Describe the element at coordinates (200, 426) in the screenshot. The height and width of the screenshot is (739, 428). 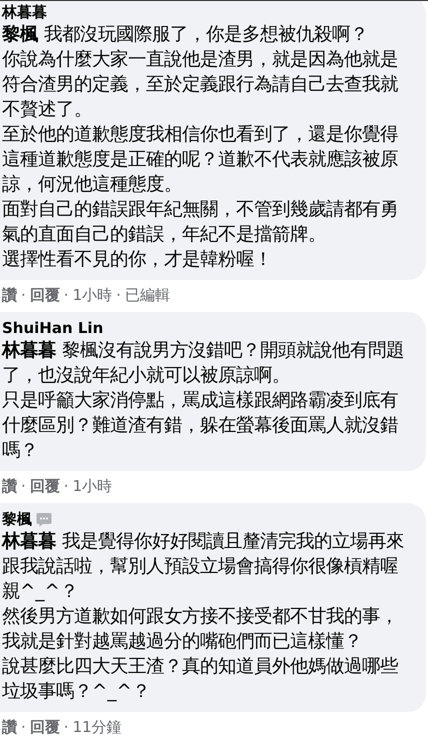
I see `comment-text: 只是呼籲大家消停點，罵成這樣跟網路霸凌到底有什麼區別？難道渣有錯，躲在螢幕後面罵人就沒錯嗎？` at that location.